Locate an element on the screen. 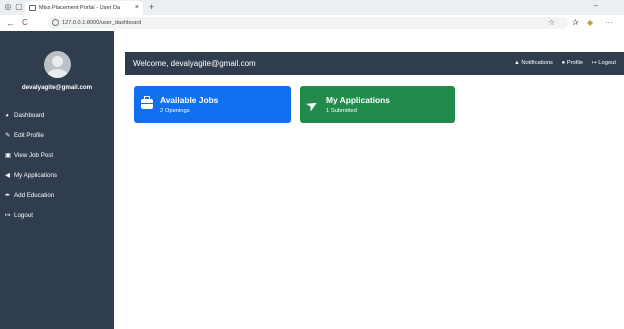 The width and height of the screenshot is (624, 329). tachometer-icon: ◕ is located at coordinates (7, 115).